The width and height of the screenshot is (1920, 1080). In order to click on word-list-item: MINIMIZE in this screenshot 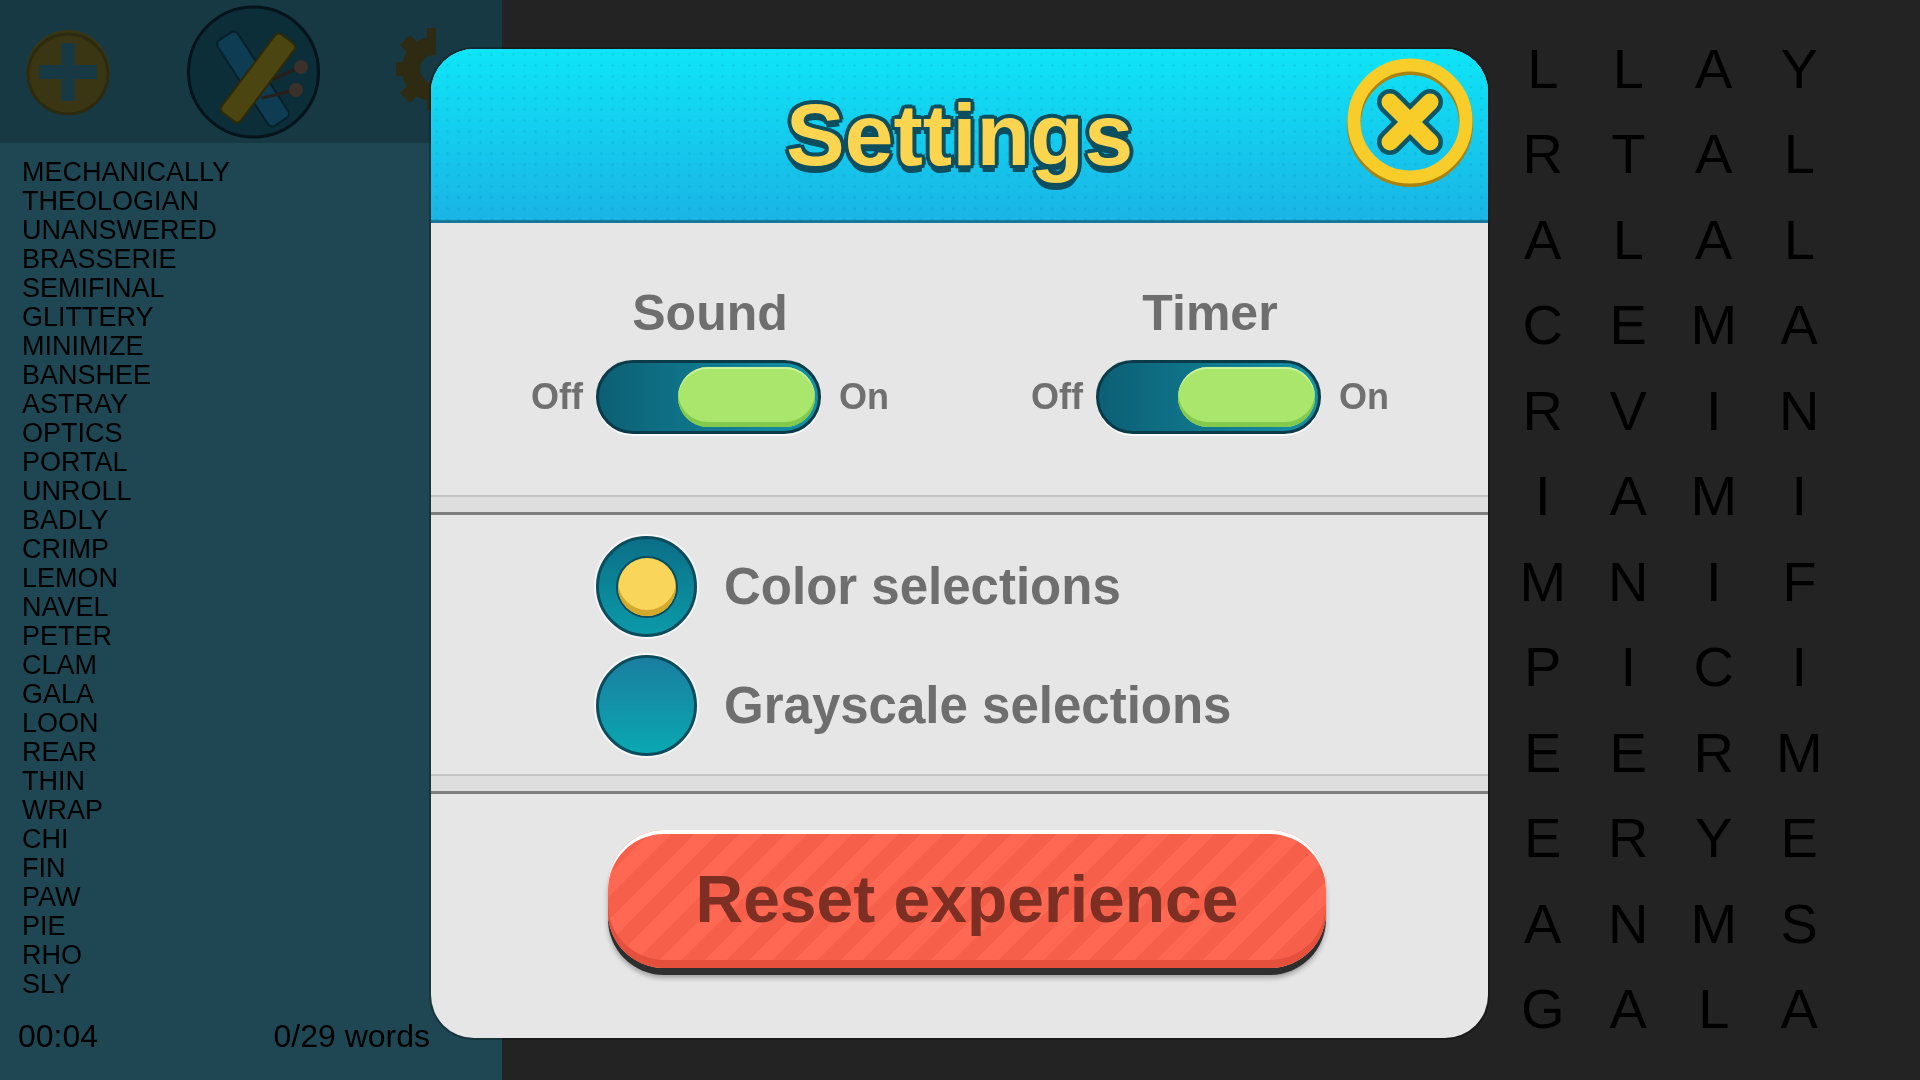, I will do `click(83, 346)`.